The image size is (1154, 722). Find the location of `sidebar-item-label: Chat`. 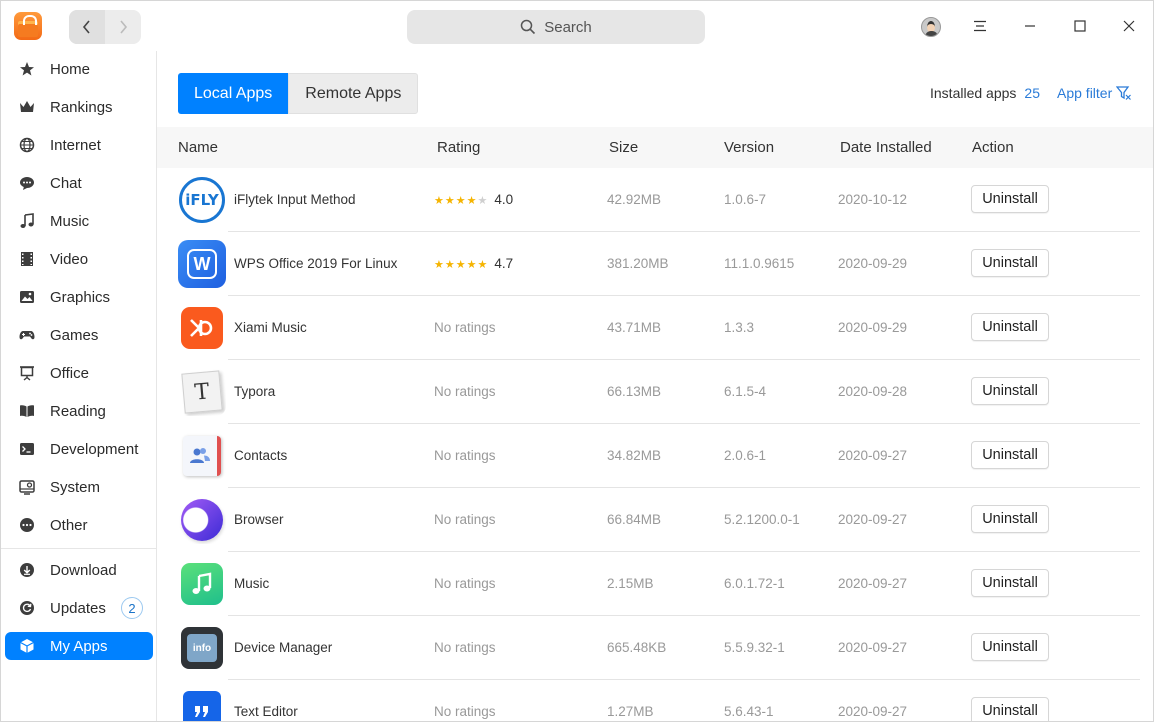

sidebar-item-label: Chat is located at coordinates (66, 183).